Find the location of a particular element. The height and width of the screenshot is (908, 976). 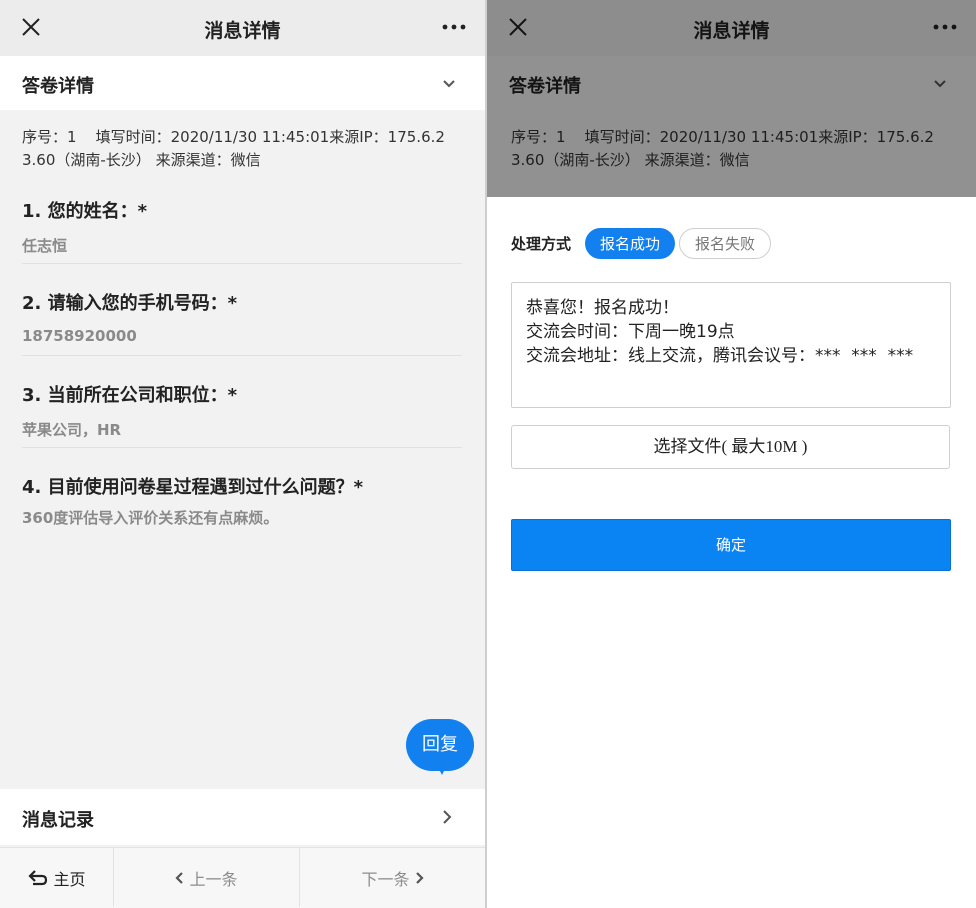

bottom-nav: 主页 上一条 下一条 is located at coordinates (242, 877).